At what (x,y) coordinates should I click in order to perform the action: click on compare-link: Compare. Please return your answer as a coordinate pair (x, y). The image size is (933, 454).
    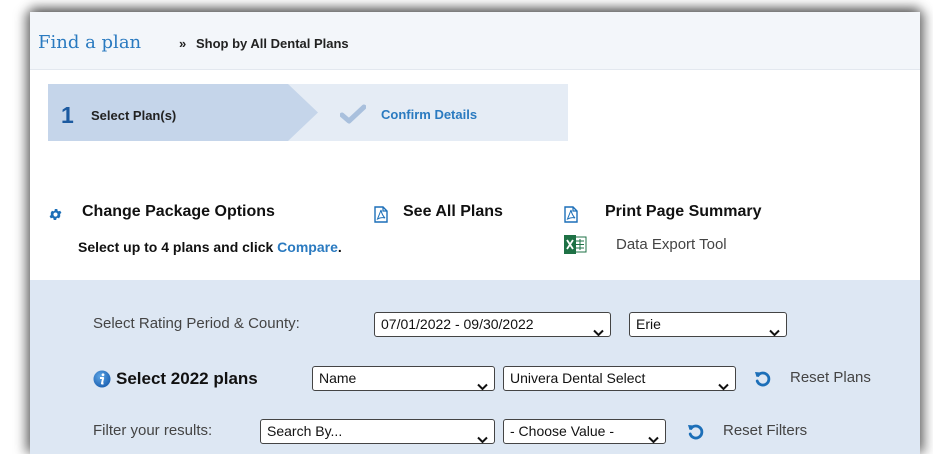
    Looking at the image, I should click on (307, 247).